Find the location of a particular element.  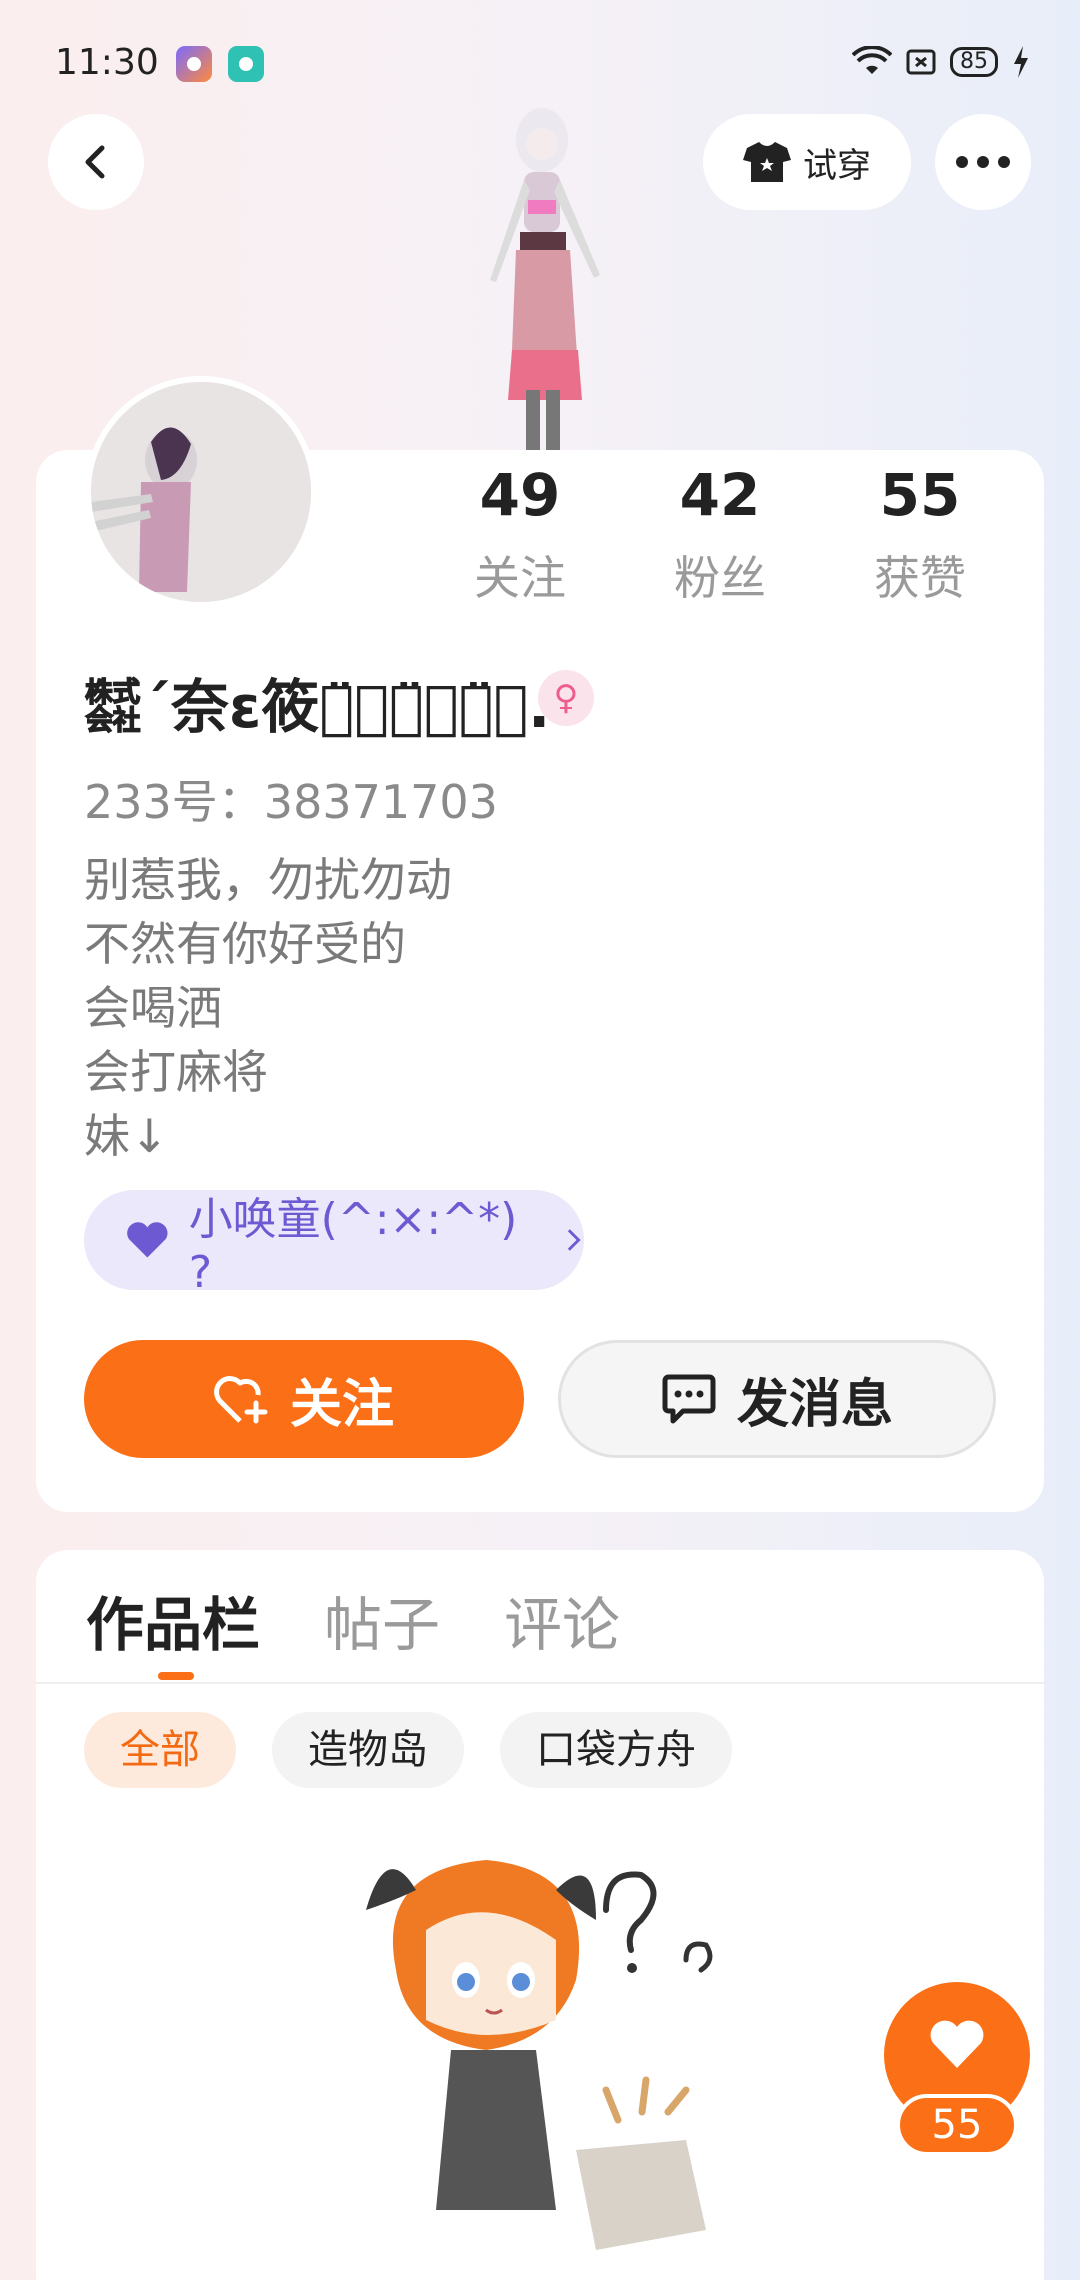

works-tabs: 作品栏 帖子 评论 is located at coordinates (353, 1625).